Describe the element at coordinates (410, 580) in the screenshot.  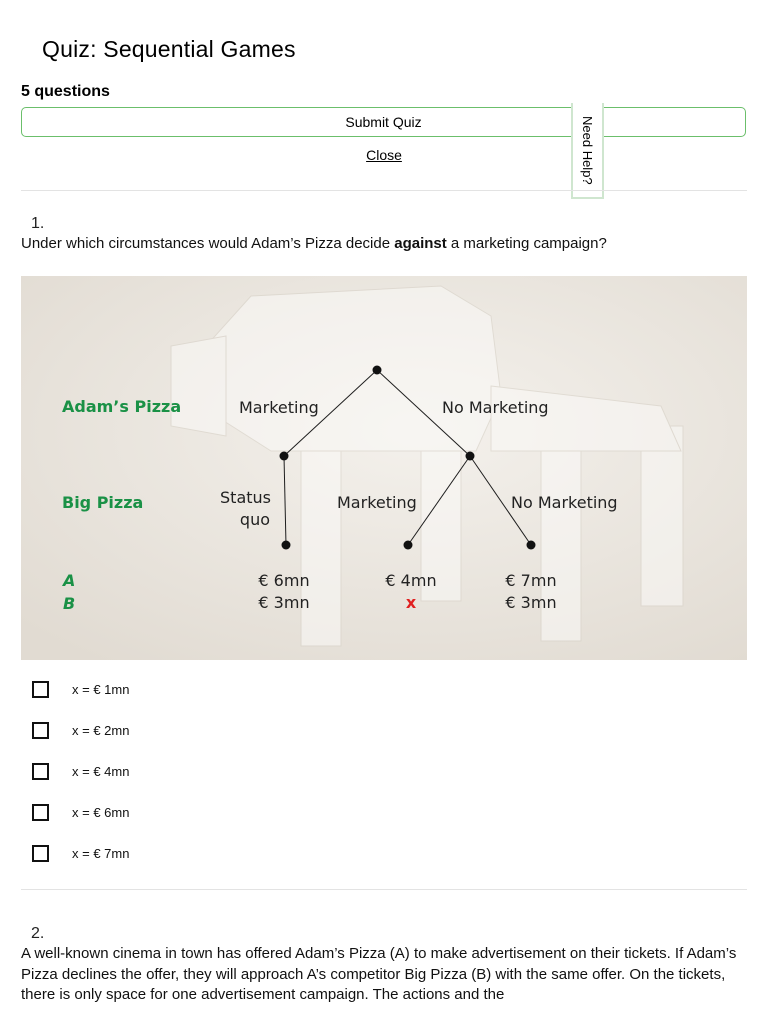
I see `payoff-2-a: € 4mn` at that location.